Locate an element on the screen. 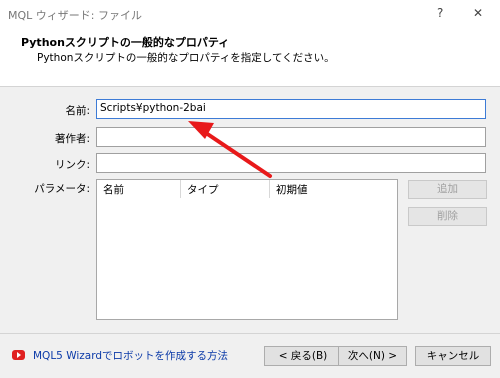  header-title: Pythonスクリプトの一般的なプロパティ is located at coordinates (125, 42).